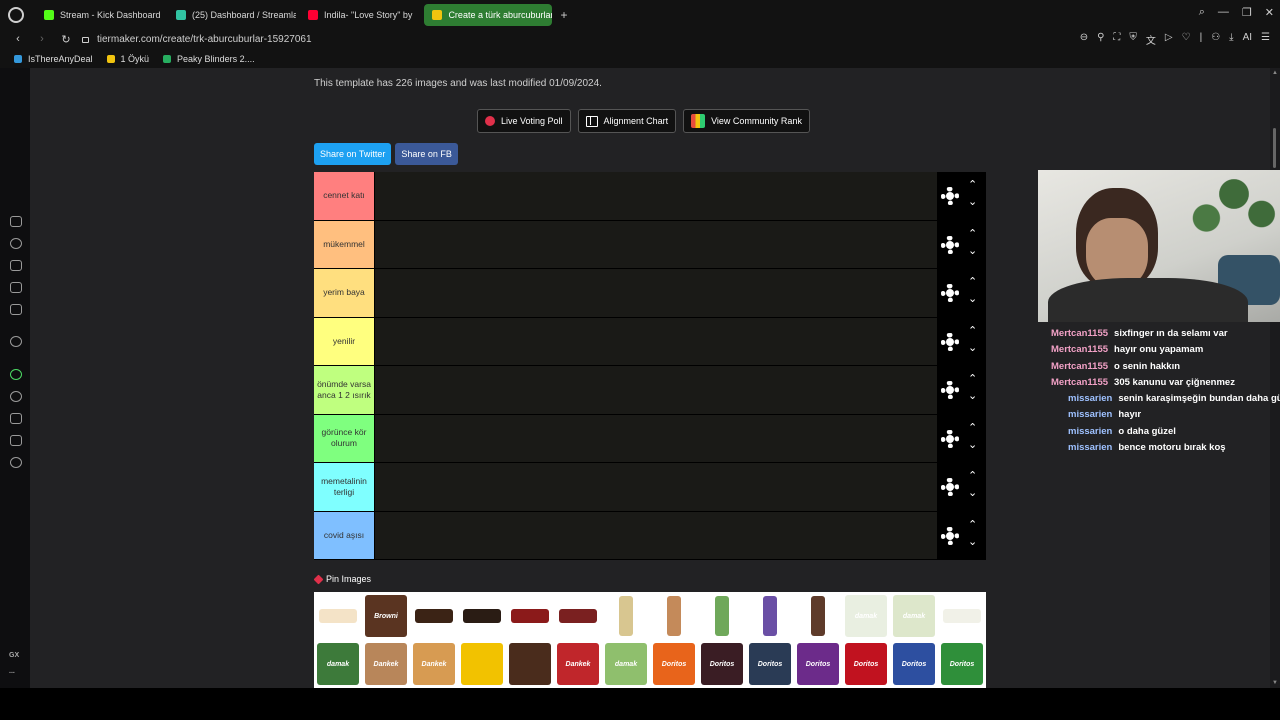 The height and width of the screenshot is (720, 1280). What do you see at coordinates (1151, 39) in the screenshot?
I see `translate-icon: 文` at bounding box center [1151, 39].